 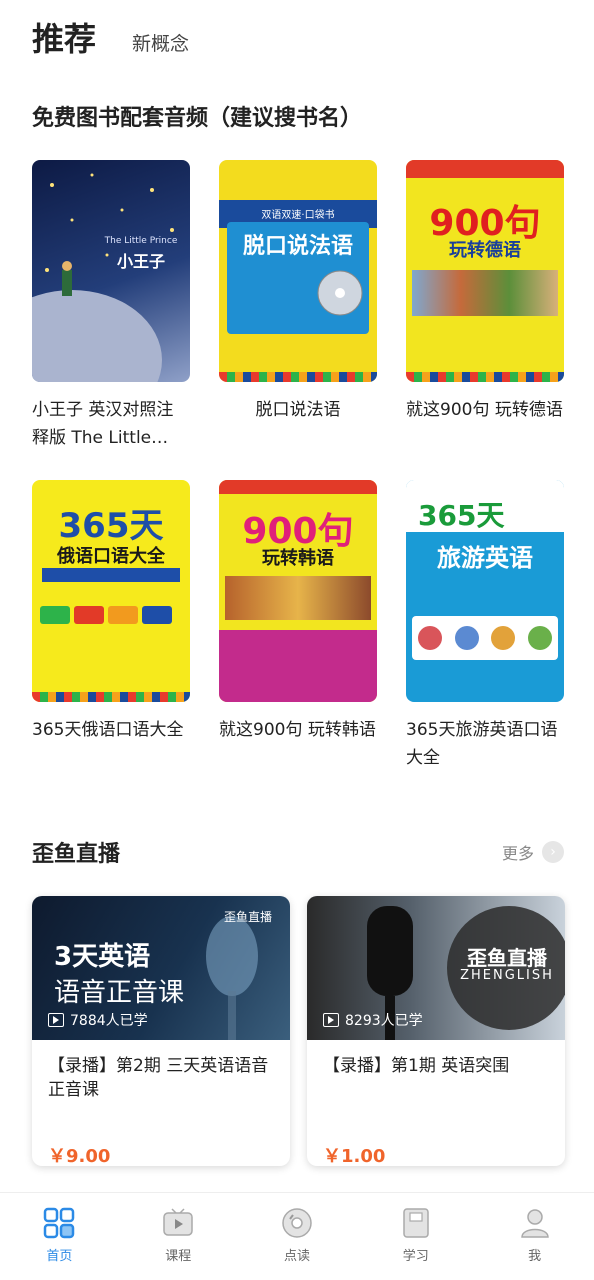 What do you see at coordinates (485, 558) in the screenshot?
I see `cover-subtitle: 旅游英语` at bounding box center [485, 558].